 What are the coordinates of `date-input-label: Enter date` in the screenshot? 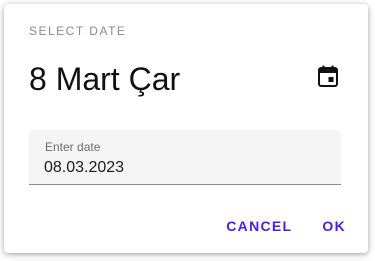 It's located at (73, 147).